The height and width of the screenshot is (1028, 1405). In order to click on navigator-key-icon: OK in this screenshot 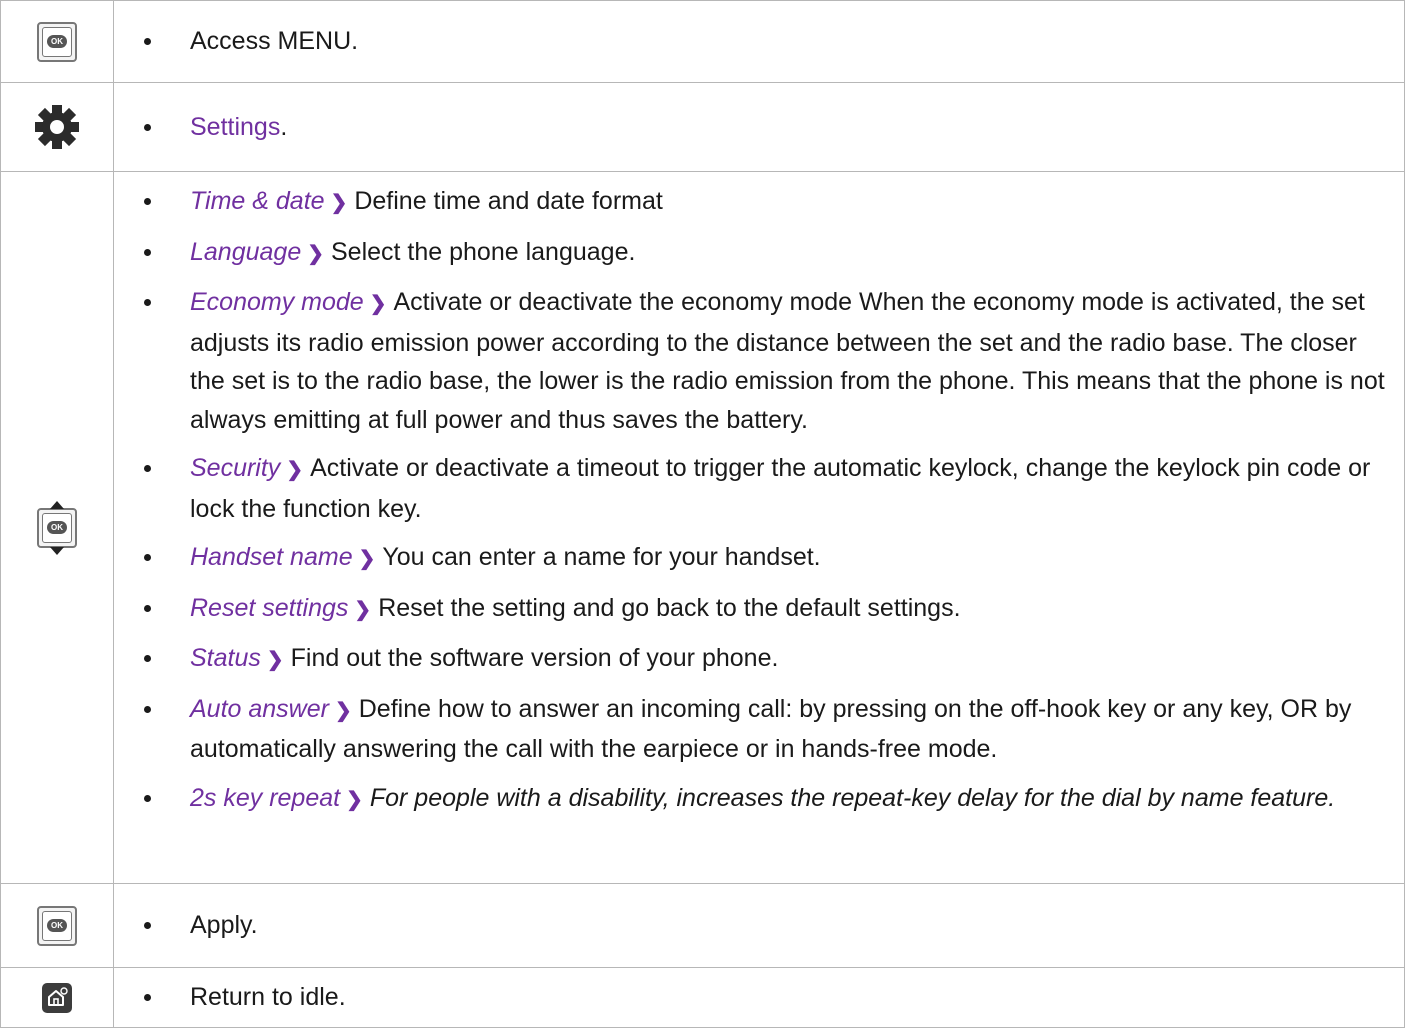, I will do `click(57, 527)`.